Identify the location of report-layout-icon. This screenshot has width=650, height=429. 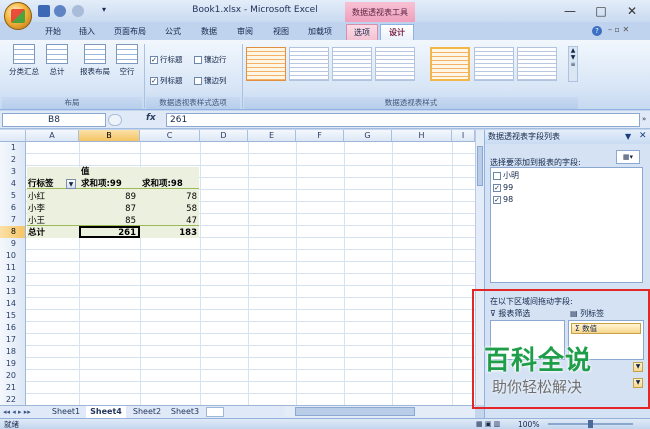
(95, 54).